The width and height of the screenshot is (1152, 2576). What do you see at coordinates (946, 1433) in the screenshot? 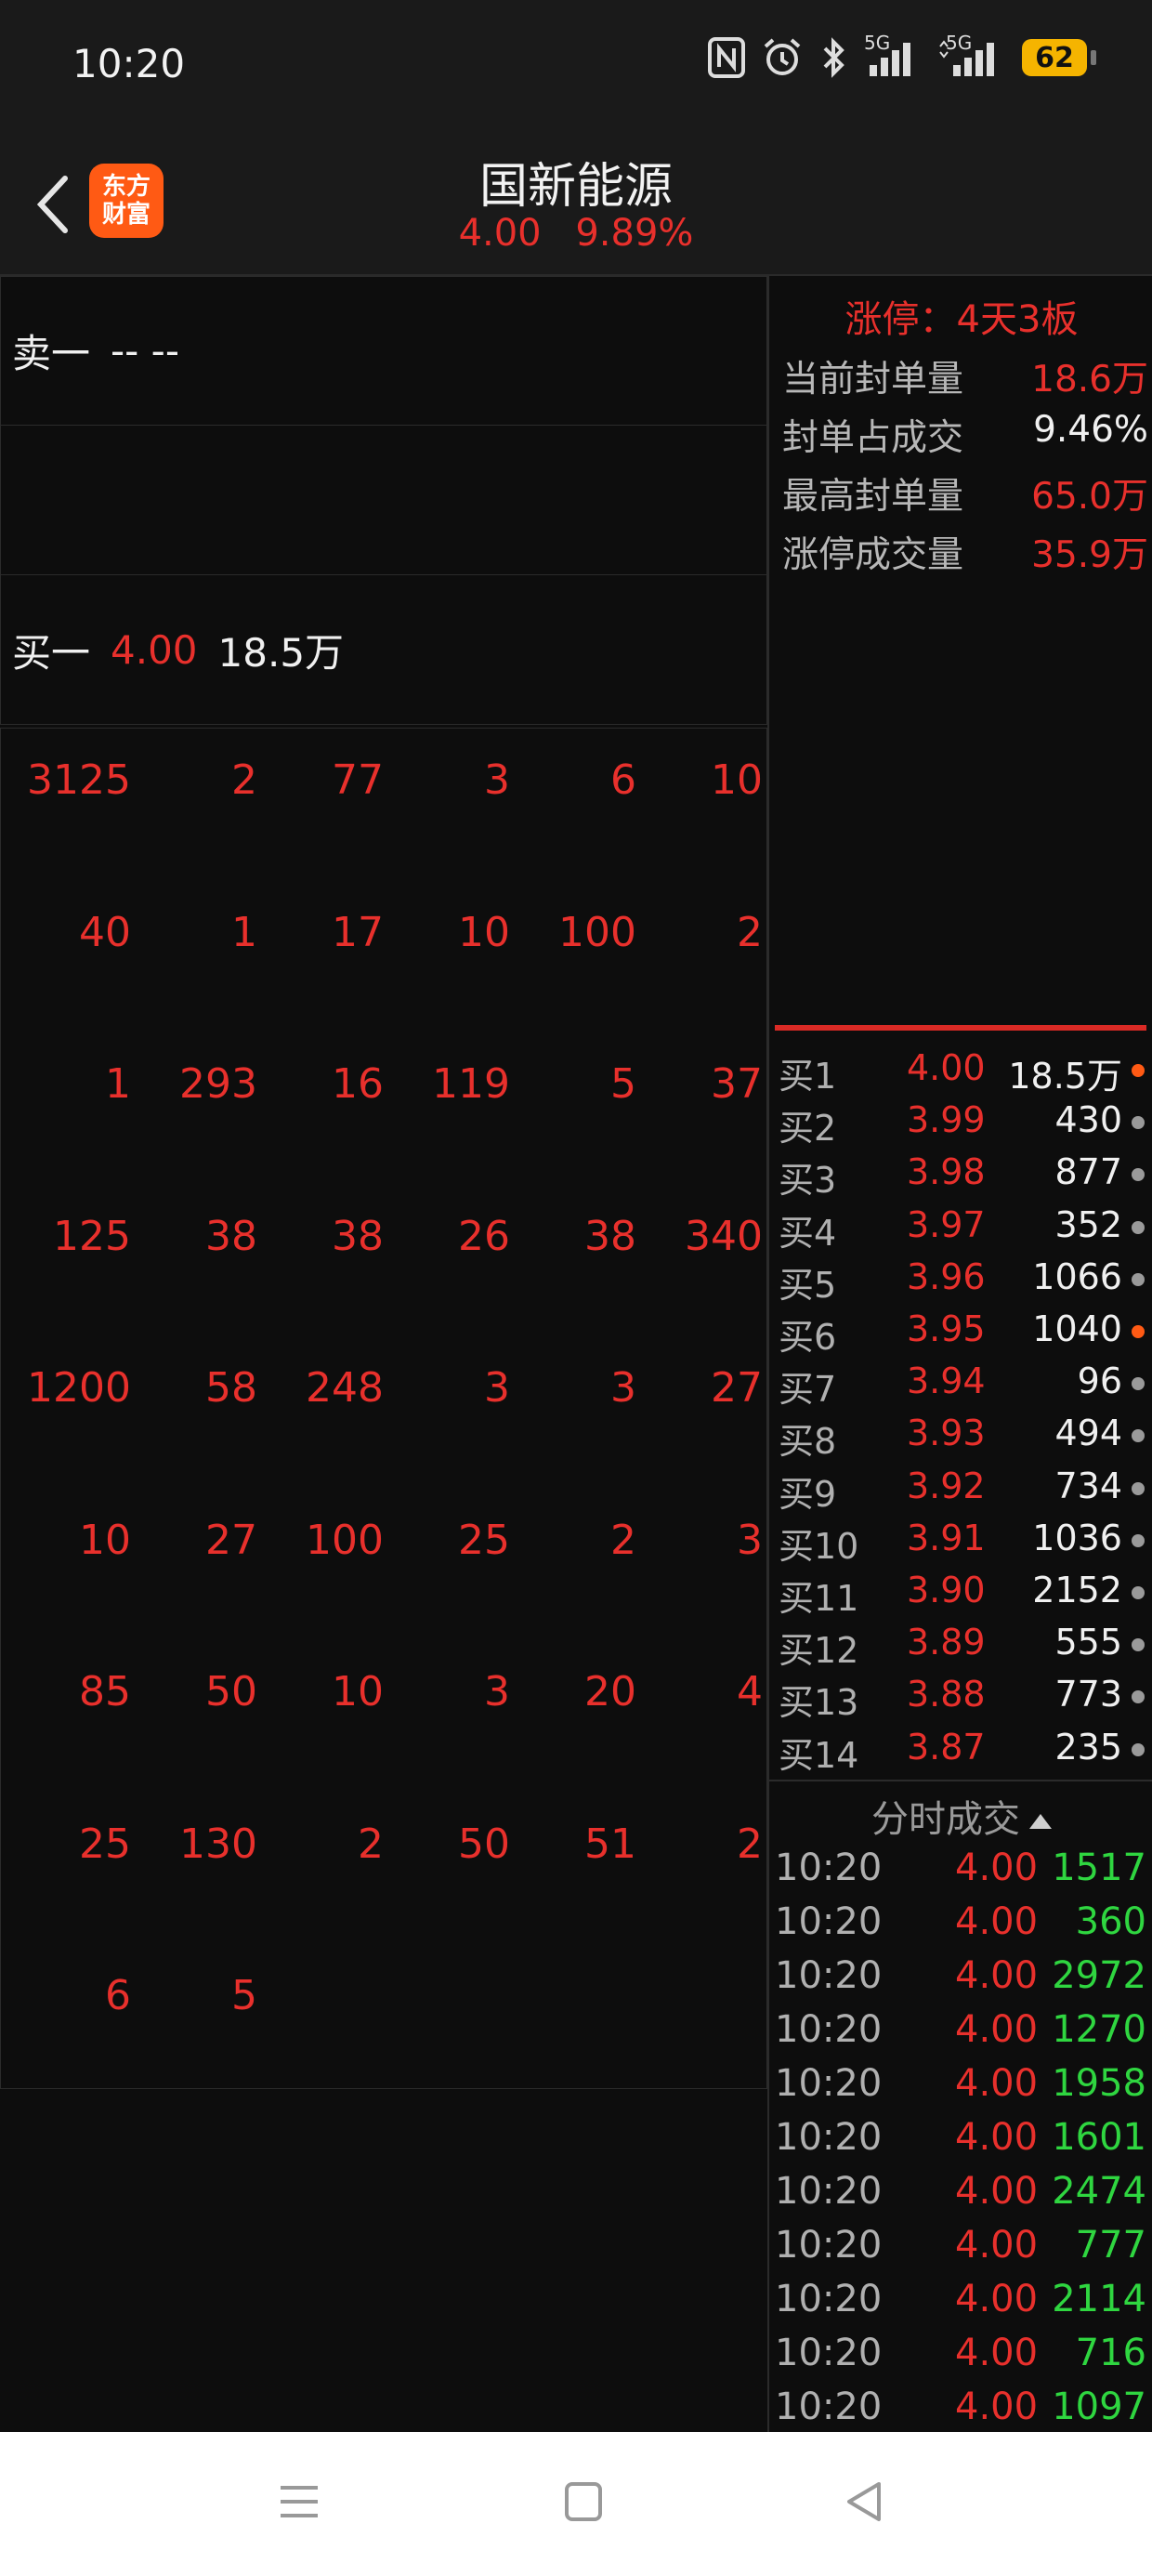
I see `bid-price: 3.93` at bounding box center [946, 1433].